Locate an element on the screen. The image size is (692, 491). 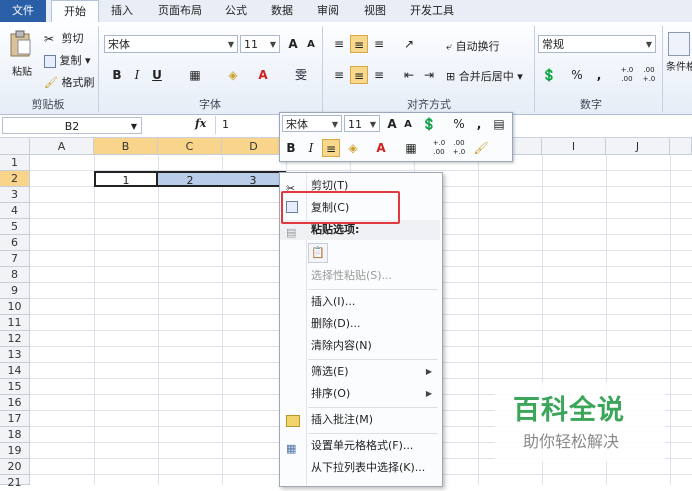
row-header: 21 is located at coordinates (15, 482).